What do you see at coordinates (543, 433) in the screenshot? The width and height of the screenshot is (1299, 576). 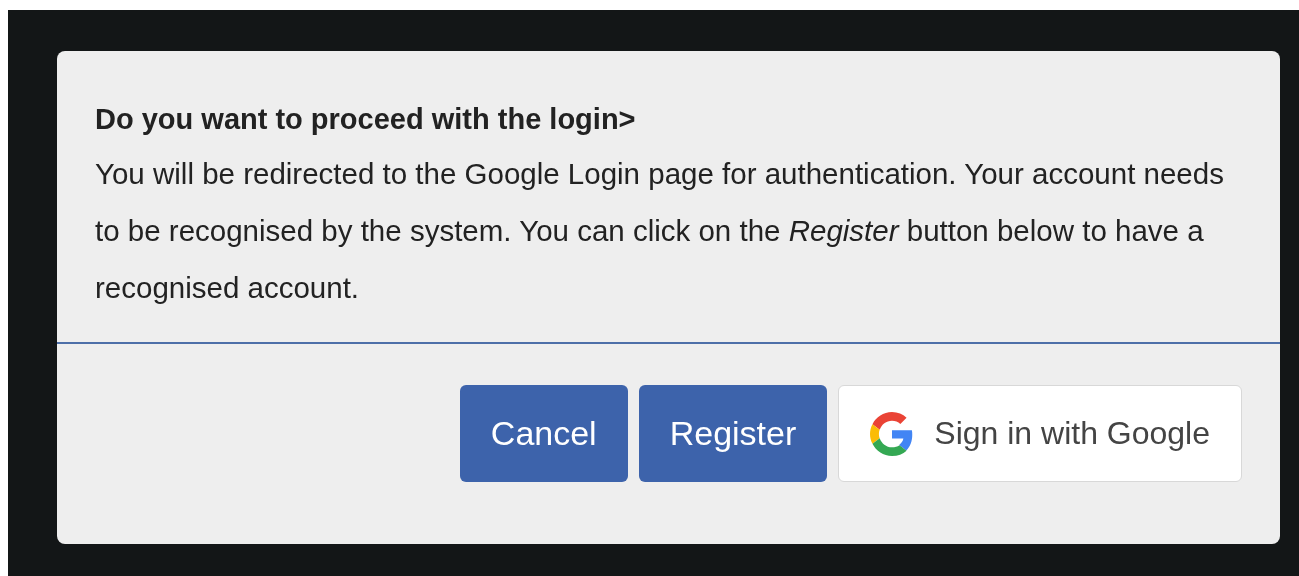 I see `dialog-button: Cancel` at bounding box center [543, 433].